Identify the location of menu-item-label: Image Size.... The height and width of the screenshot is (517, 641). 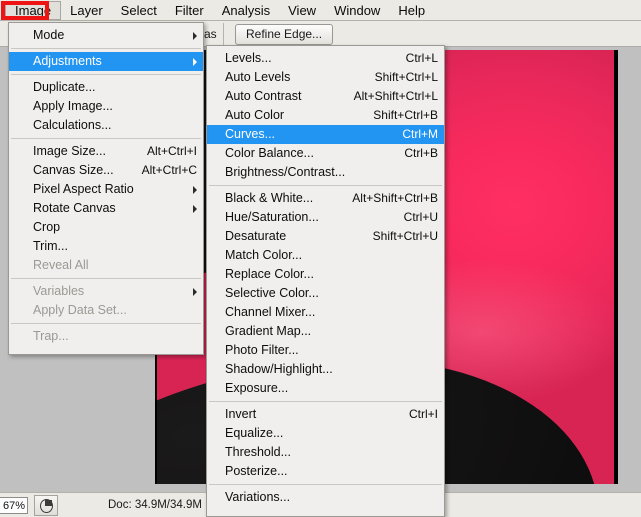
(69, 151).